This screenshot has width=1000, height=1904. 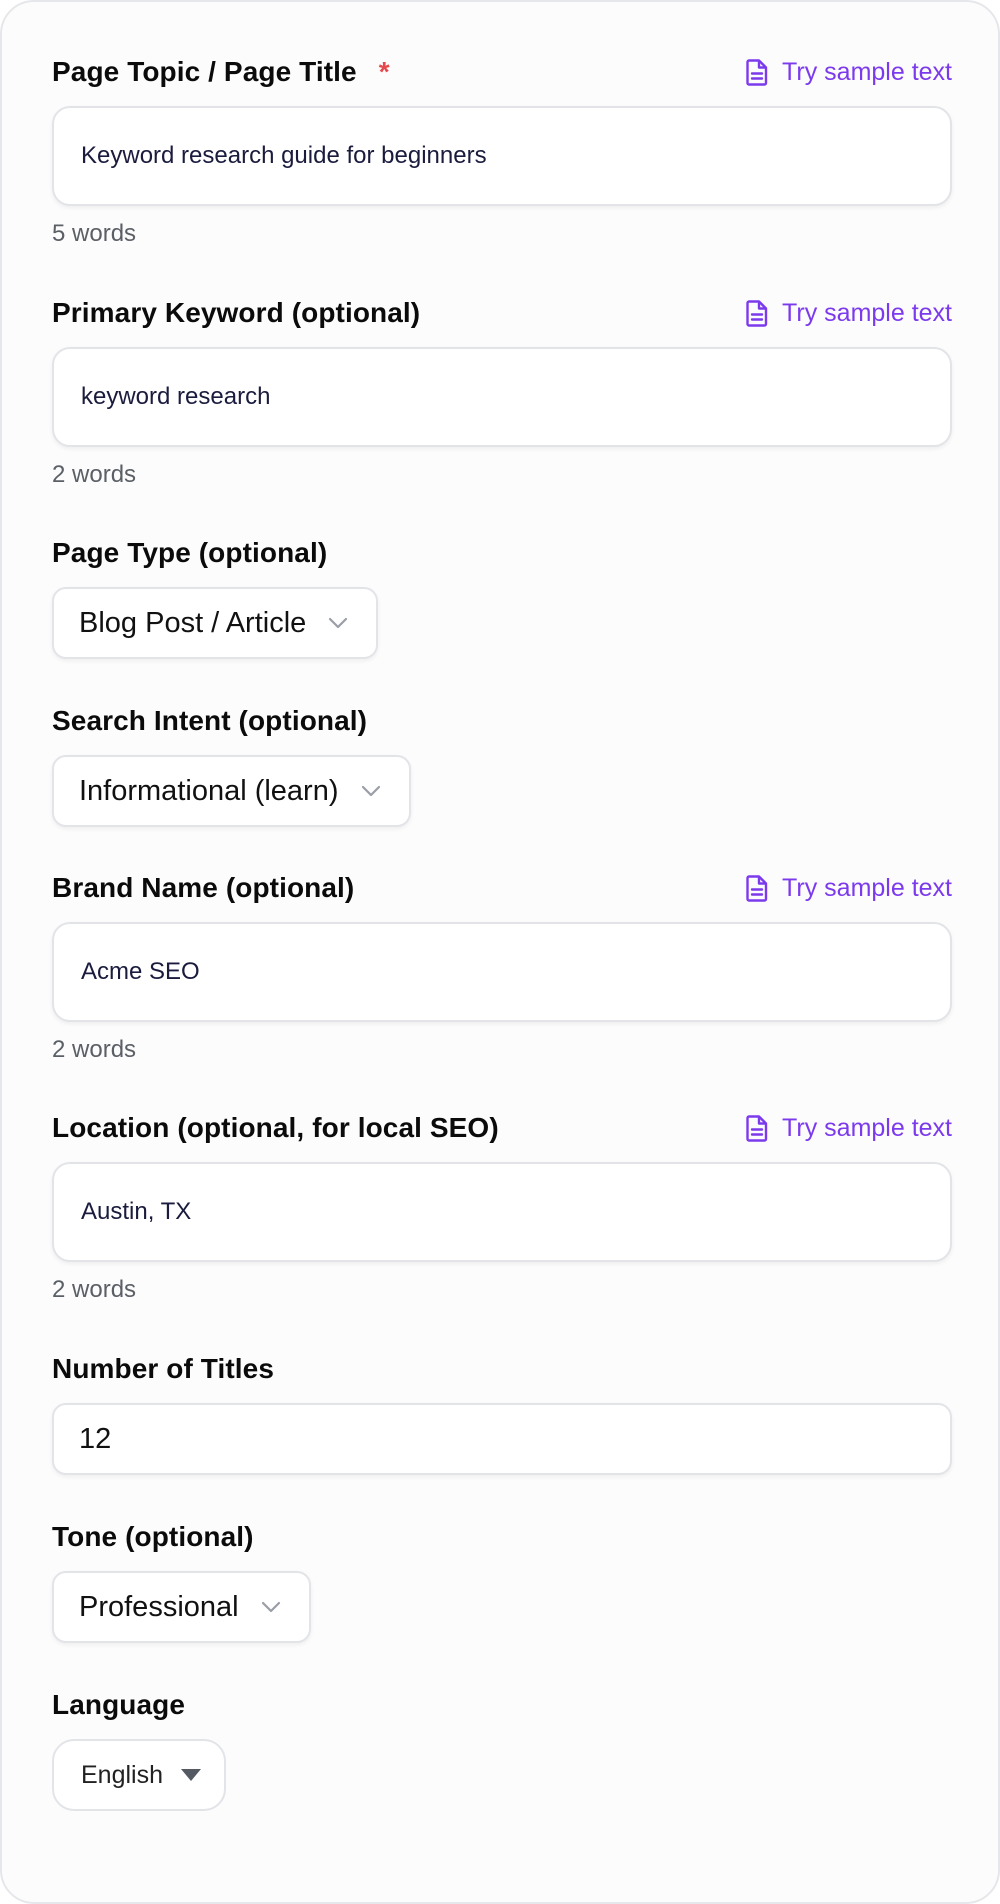 What do you see at coordinates (163, 1368) in the screenshot?
I see `number-of-titles-label: Number of Titles` at bounding box center [163, 1368].